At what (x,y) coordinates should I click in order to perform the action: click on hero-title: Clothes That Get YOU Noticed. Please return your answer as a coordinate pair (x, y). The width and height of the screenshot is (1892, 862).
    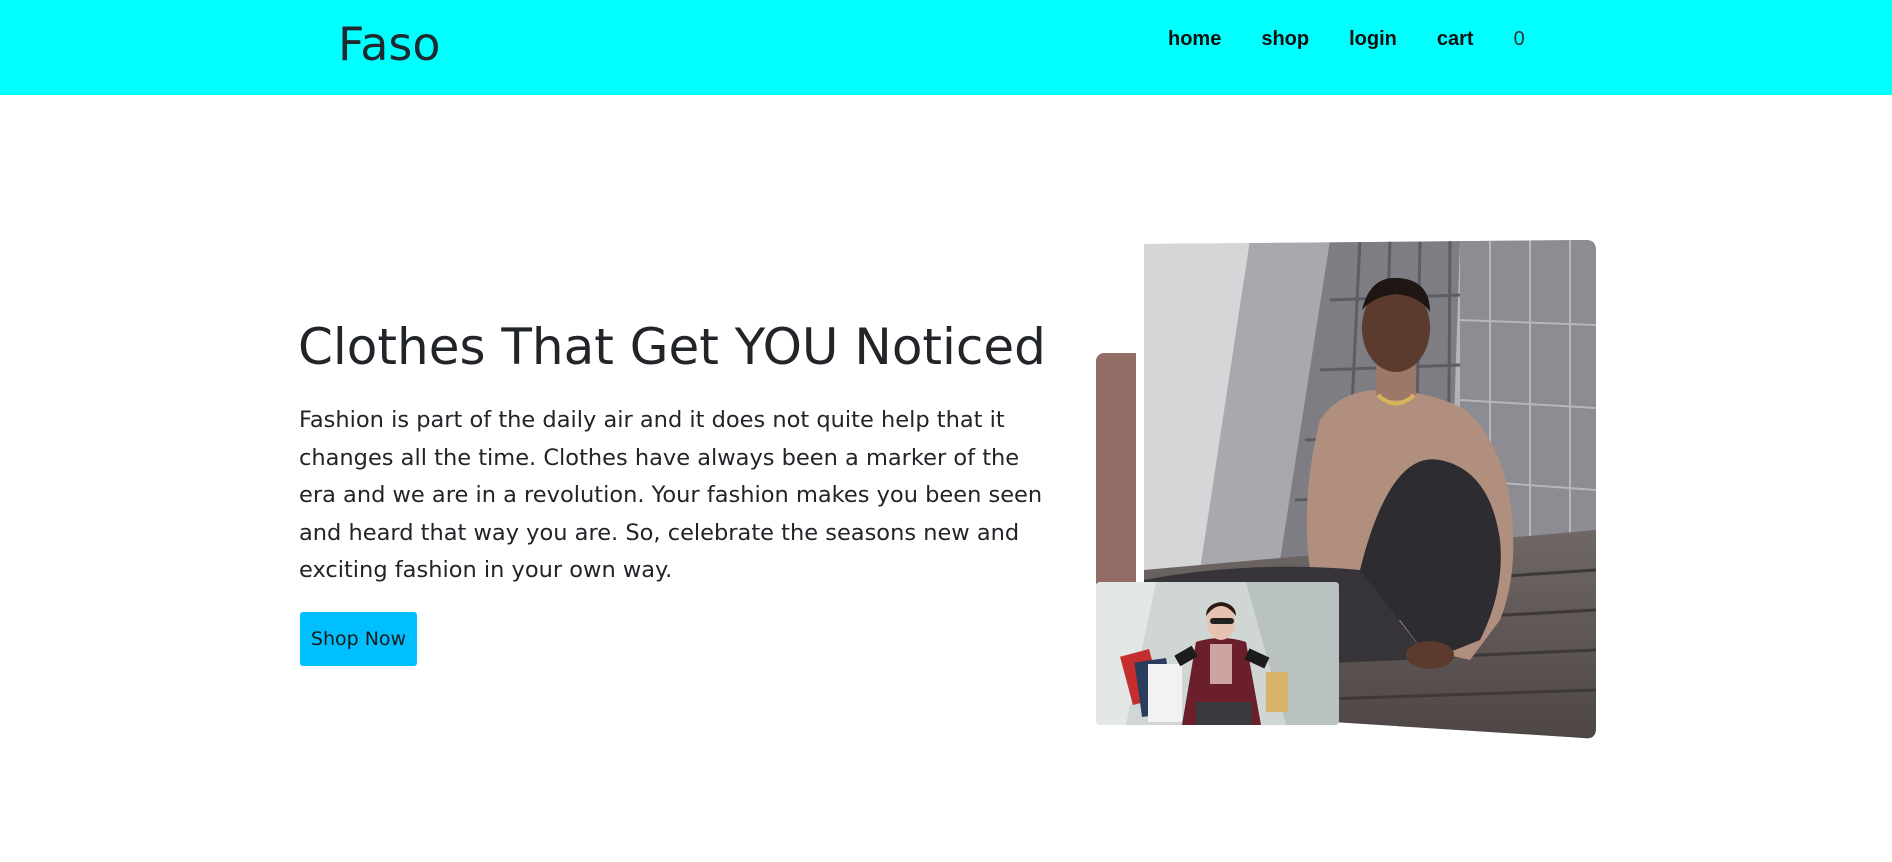
    Looking at the image, I should click on (672, 347).